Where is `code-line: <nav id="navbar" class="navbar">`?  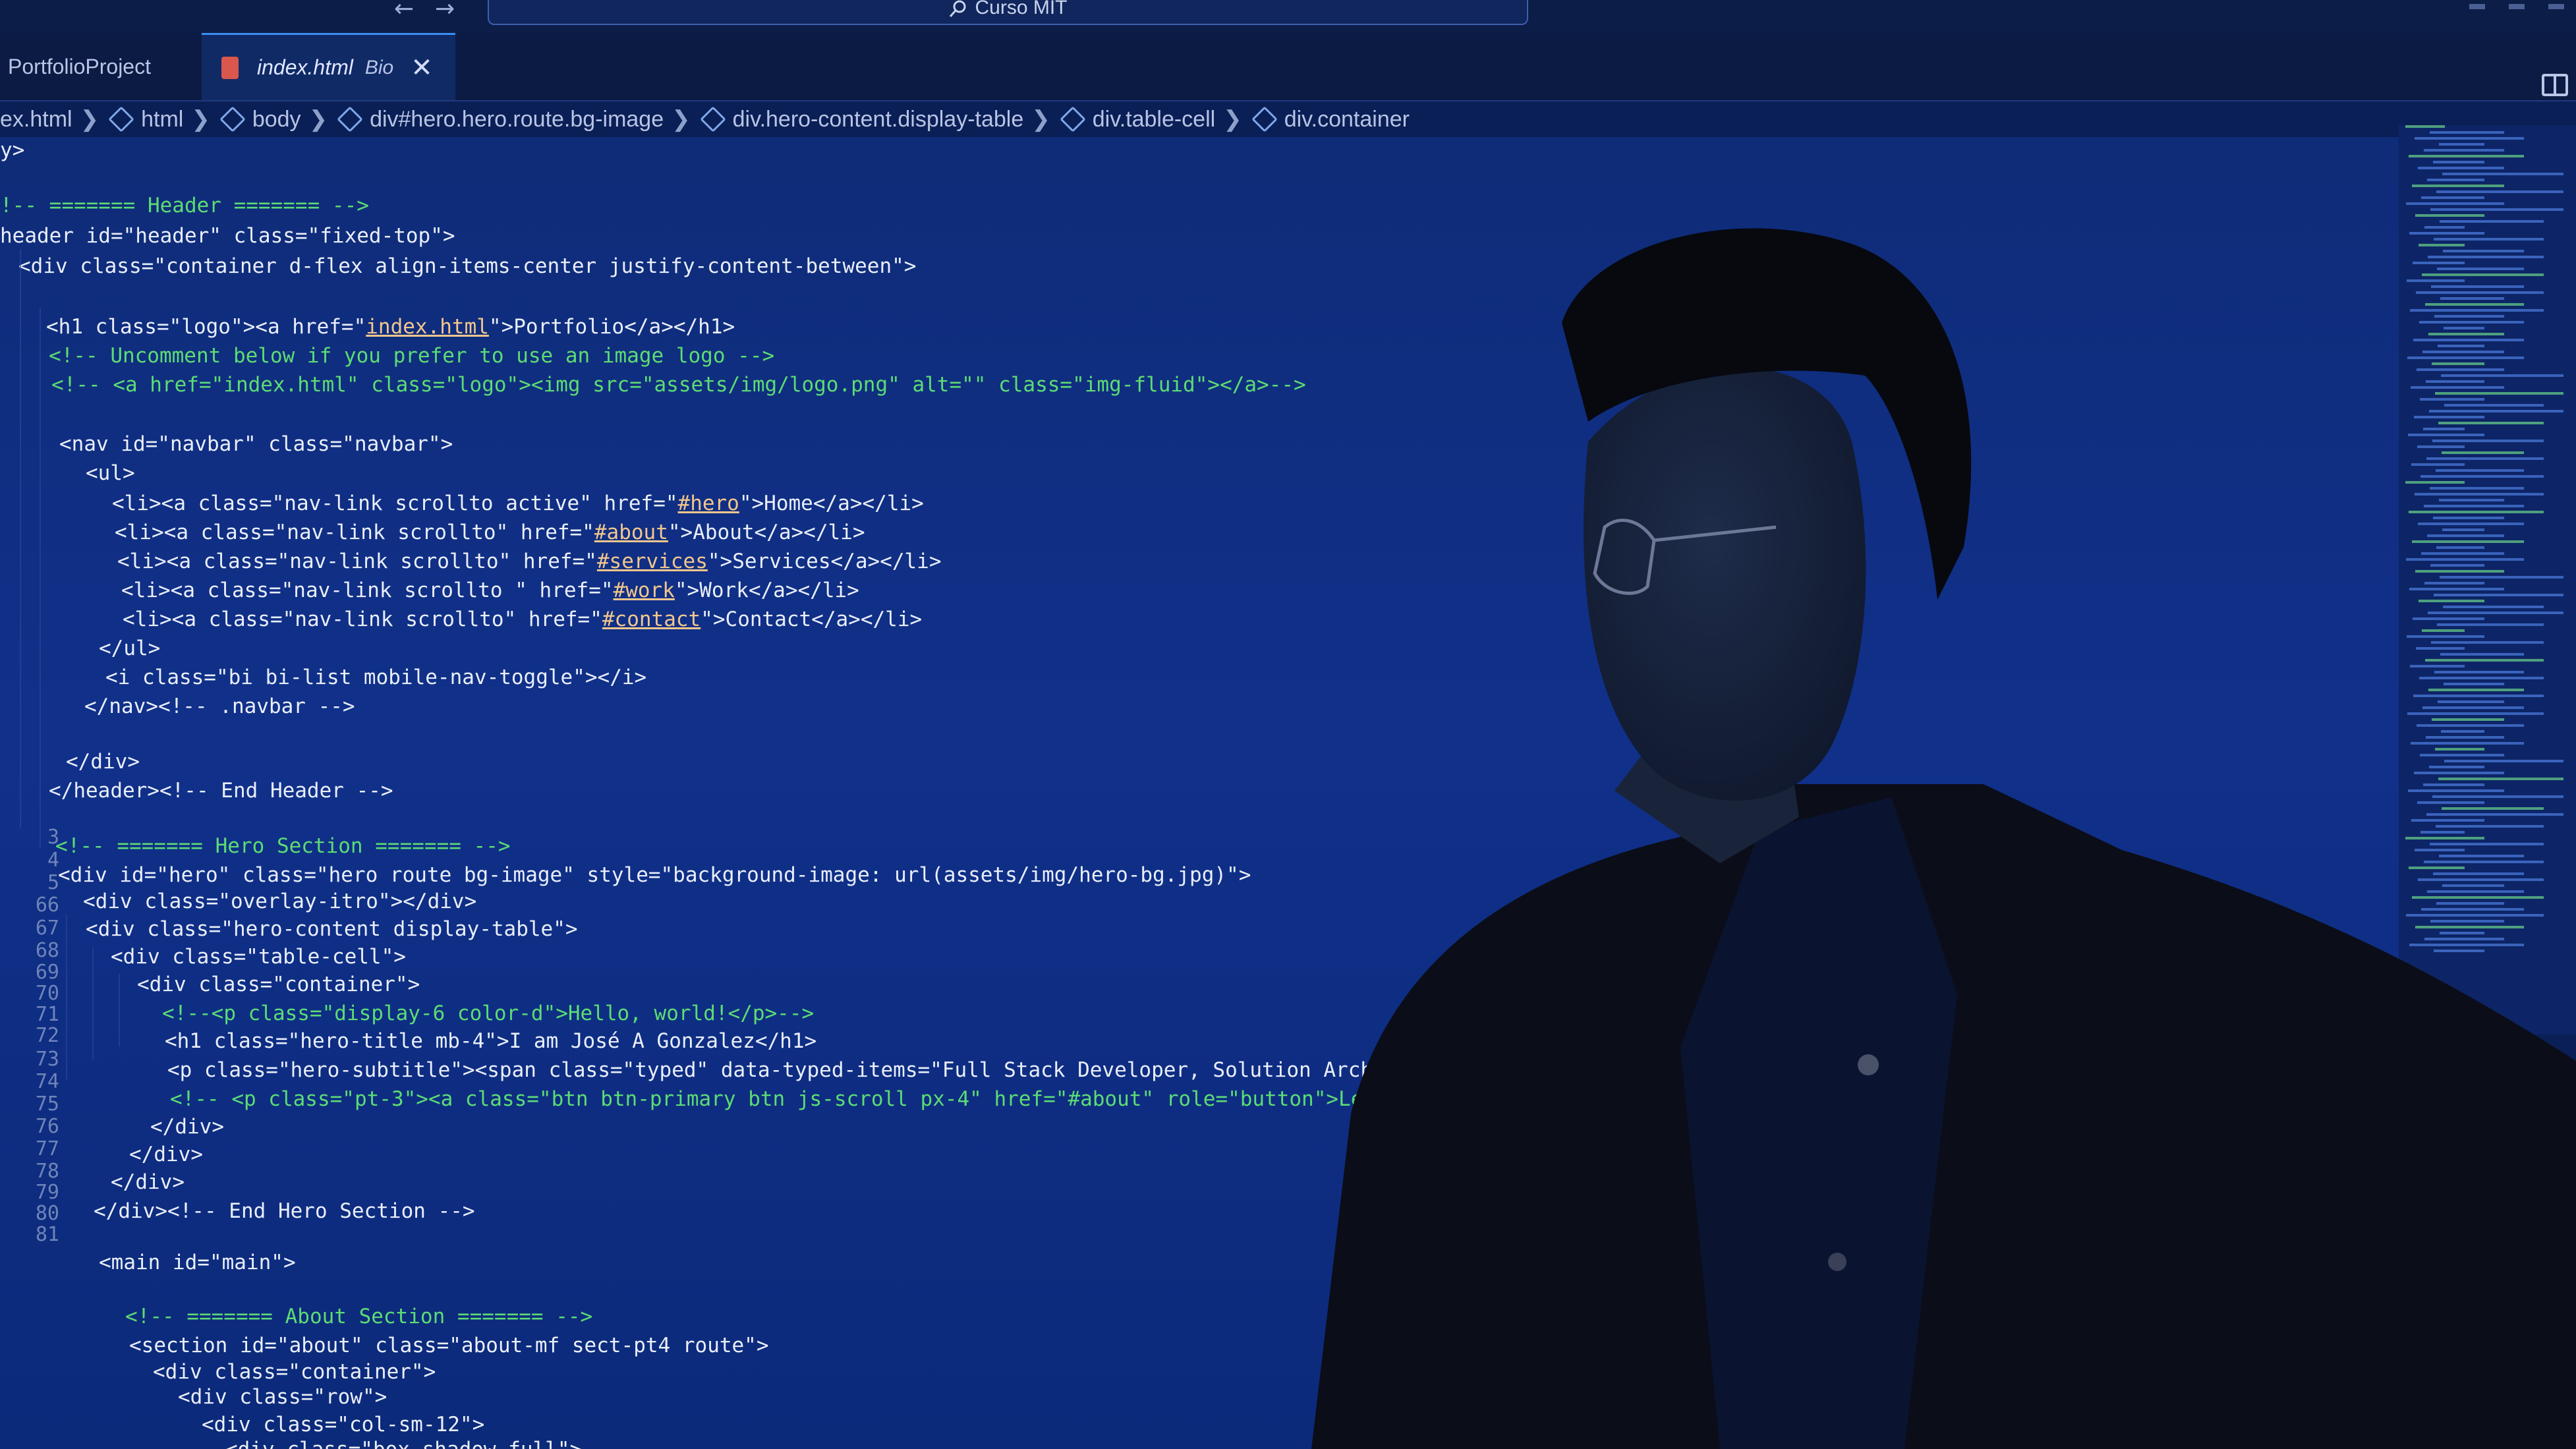
code-line: <nav id="navbar" class="navbar"> is located at coordinates (256, 444).